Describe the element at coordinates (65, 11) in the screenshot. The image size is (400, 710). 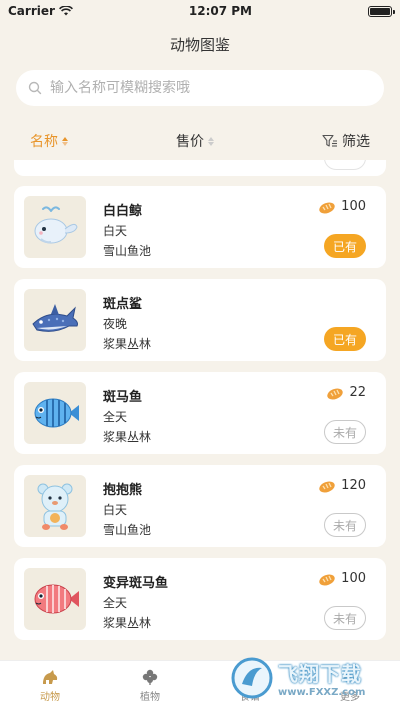
I see `wifi-icon` at that location.